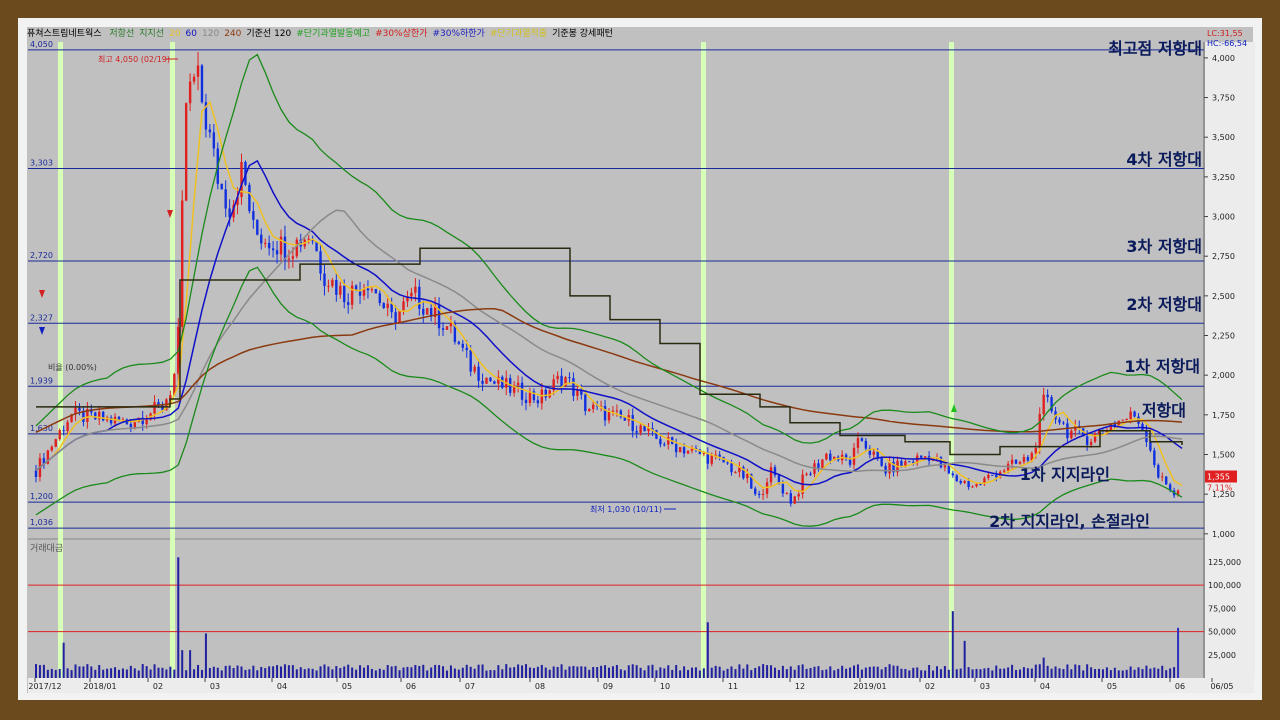  What do you see at coordinates (41, 162) in the screenshot?
I see `level-label: 3,303` at bounding box center [41, 162].